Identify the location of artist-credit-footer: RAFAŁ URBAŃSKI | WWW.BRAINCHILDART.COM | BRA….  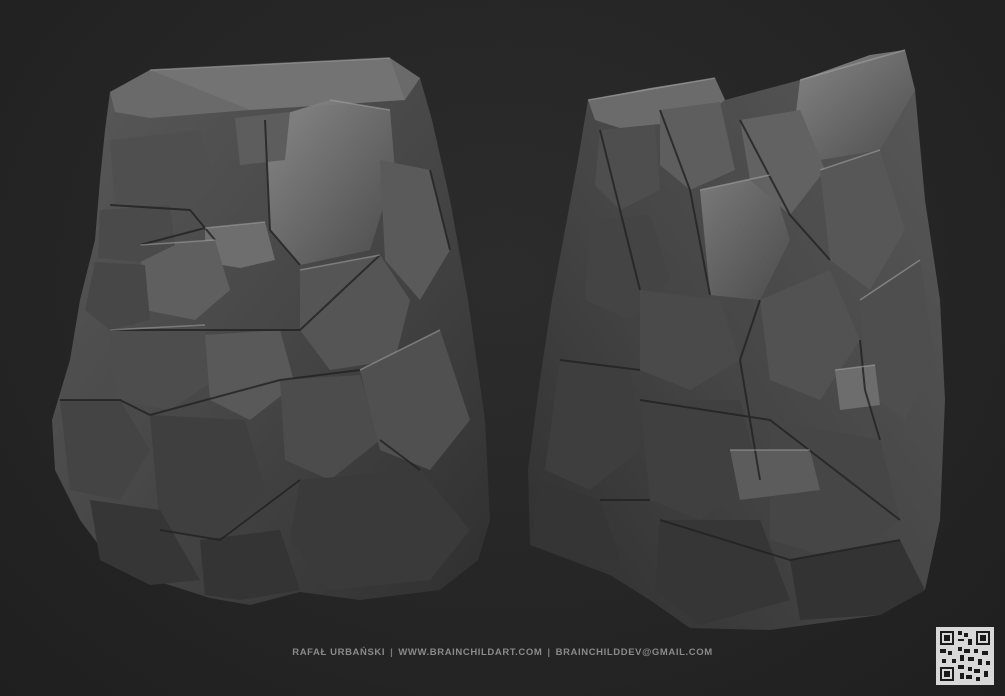
(502, 652).